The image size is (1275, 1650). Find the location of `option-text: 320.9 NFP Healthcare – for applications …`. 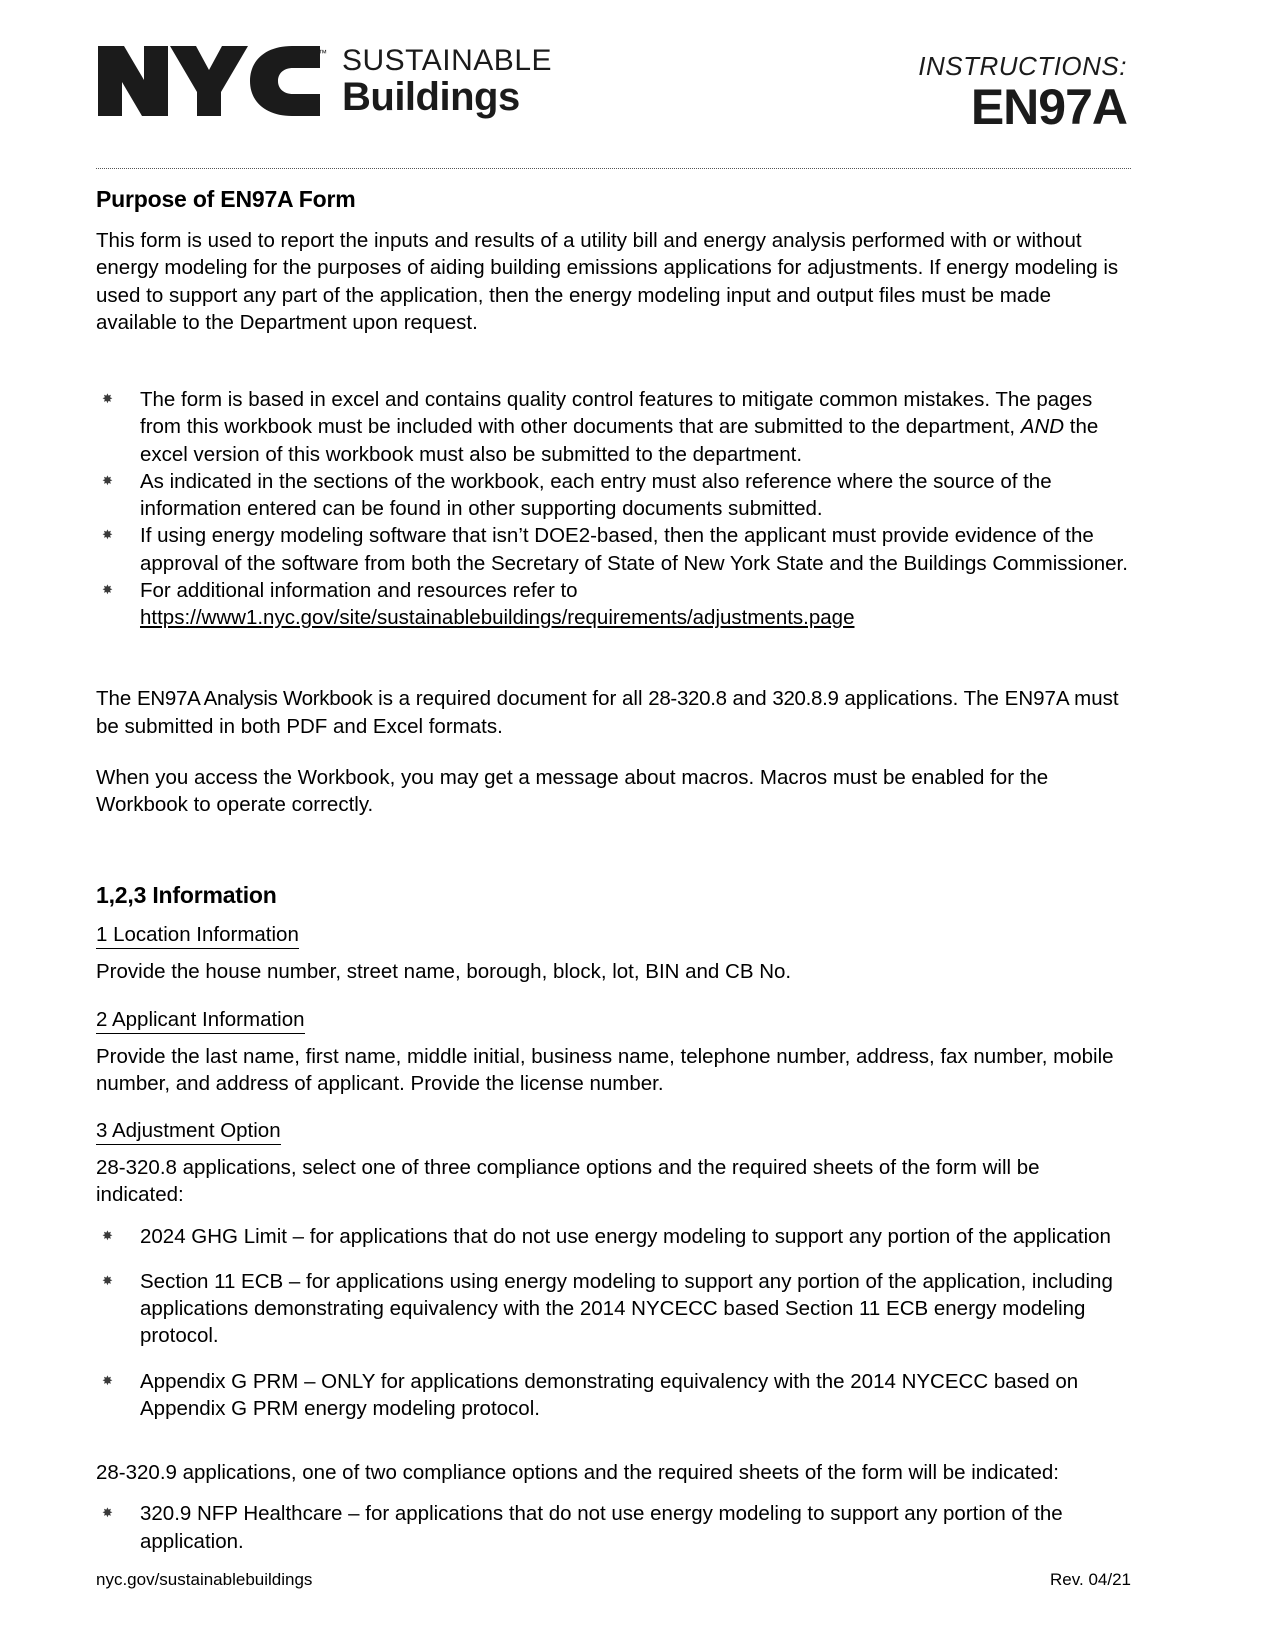

option-text: 320.9 NFP Healthcare – for applications … is located at coordinates (601, 1527).